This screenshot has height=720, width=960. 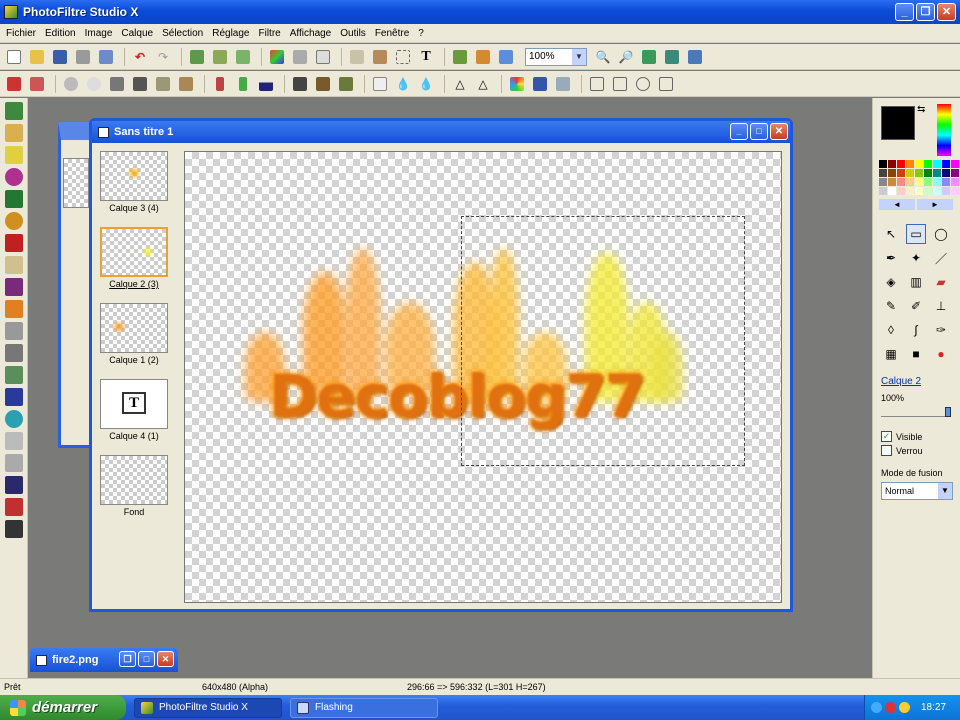 I want to click on paste-new-icon, so click(x=243, y=57).